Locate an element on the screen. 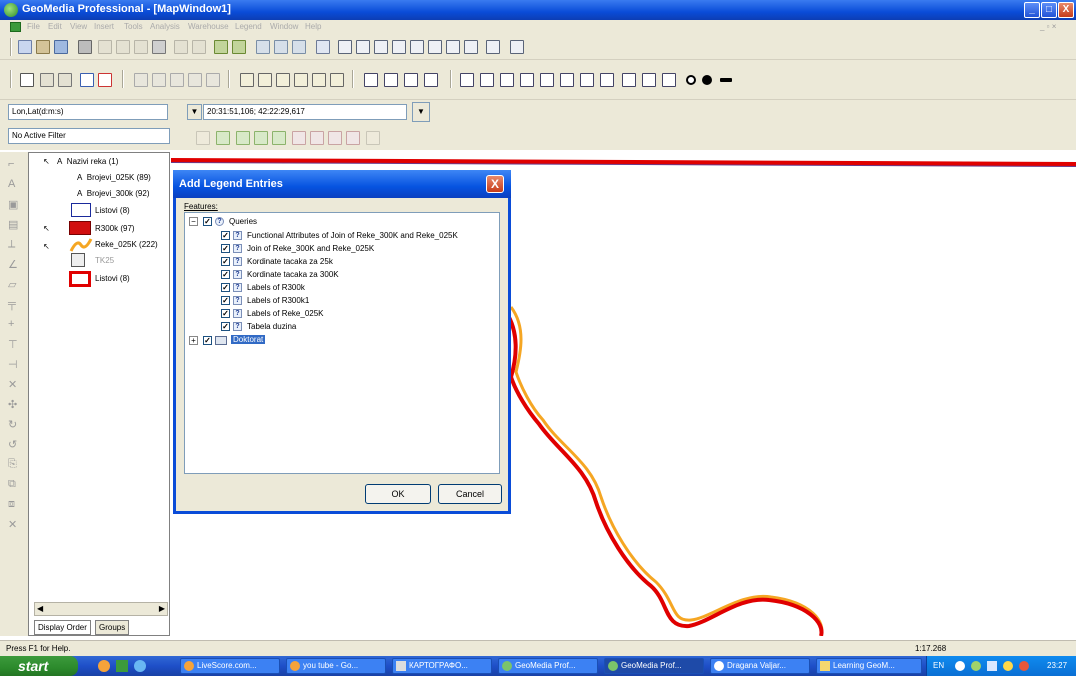  query-item: Join of Reke_300K and Reke_025K is located at coordinates (310, 248).